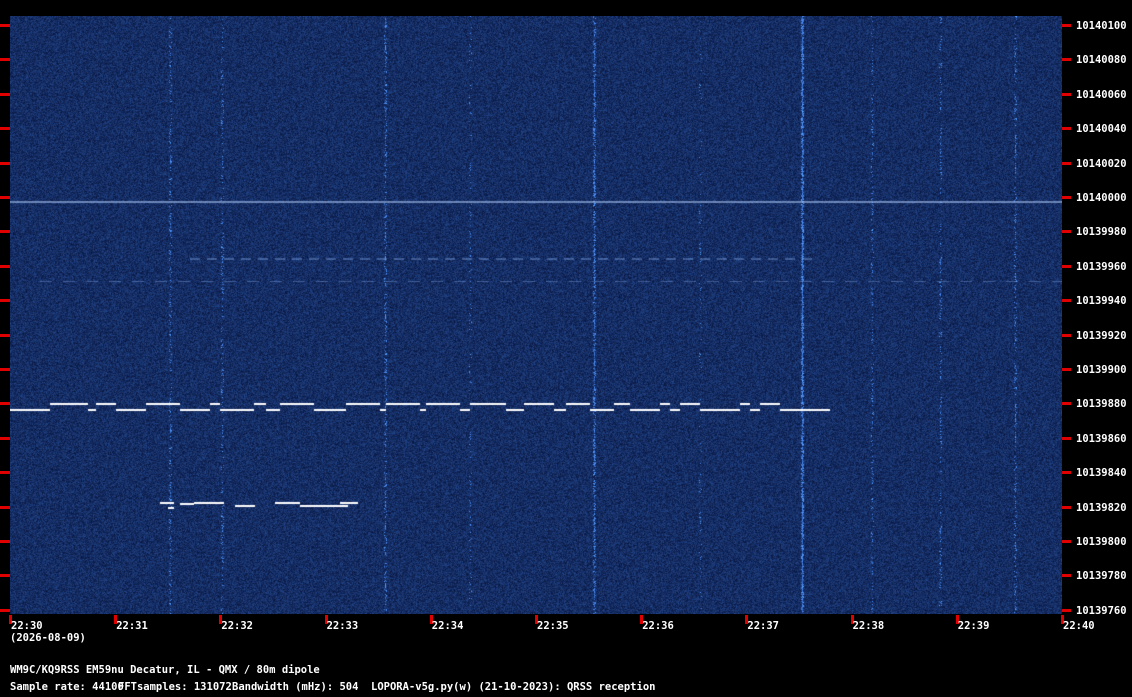  I want to click on time-label: 22:37, so click(763, 626).